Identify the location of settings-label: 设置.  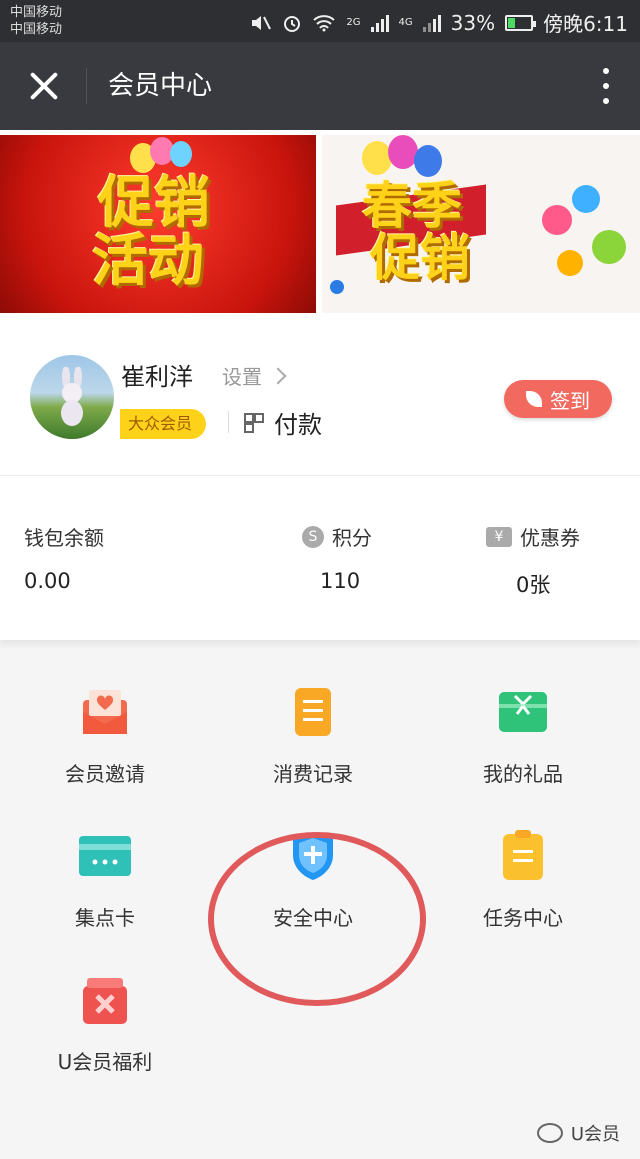
(242, 377).